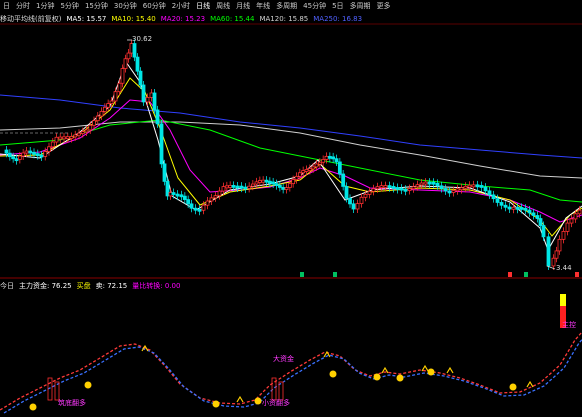 The height and width of the screenshot is (417, 582). What do you see at coordinates (283, 359) in the screenshot?
I see `annotation-big-money: 大资金` at bounding box center [283, 359].